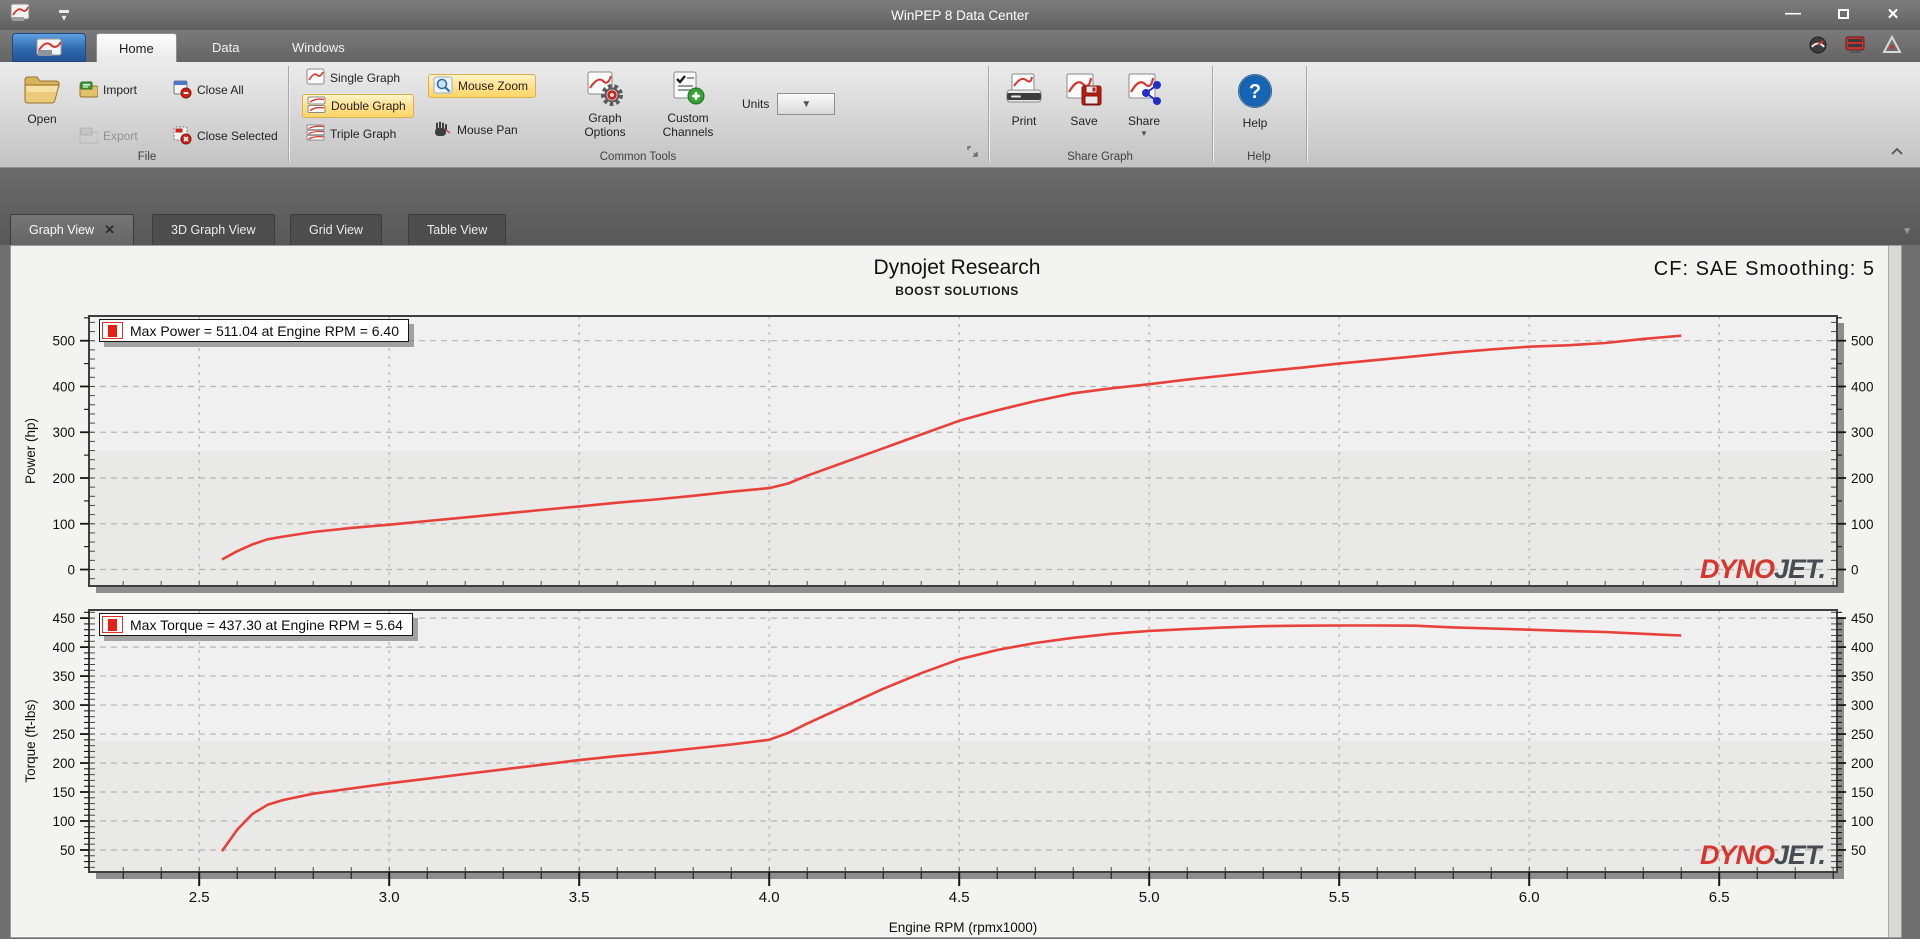 The image size is (1920, 939). Describe the element at coordinates (109, 90) in the screenshot. I see `import-button: Import` at that location.